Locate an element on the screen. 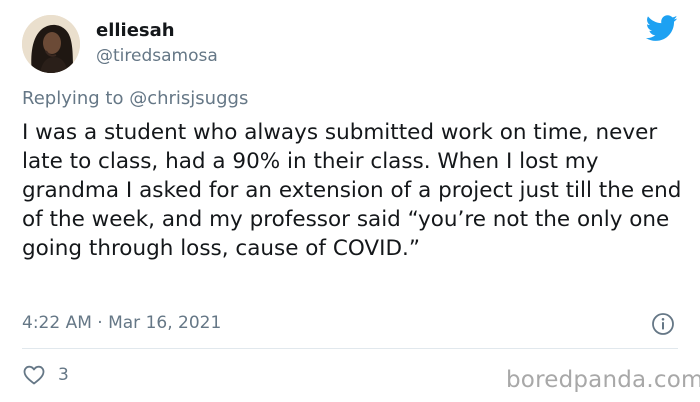 This screenshot has height=402, width=700. replying-to-line: Replying to @chrisjsuggs is located at coordinates (135, 99).